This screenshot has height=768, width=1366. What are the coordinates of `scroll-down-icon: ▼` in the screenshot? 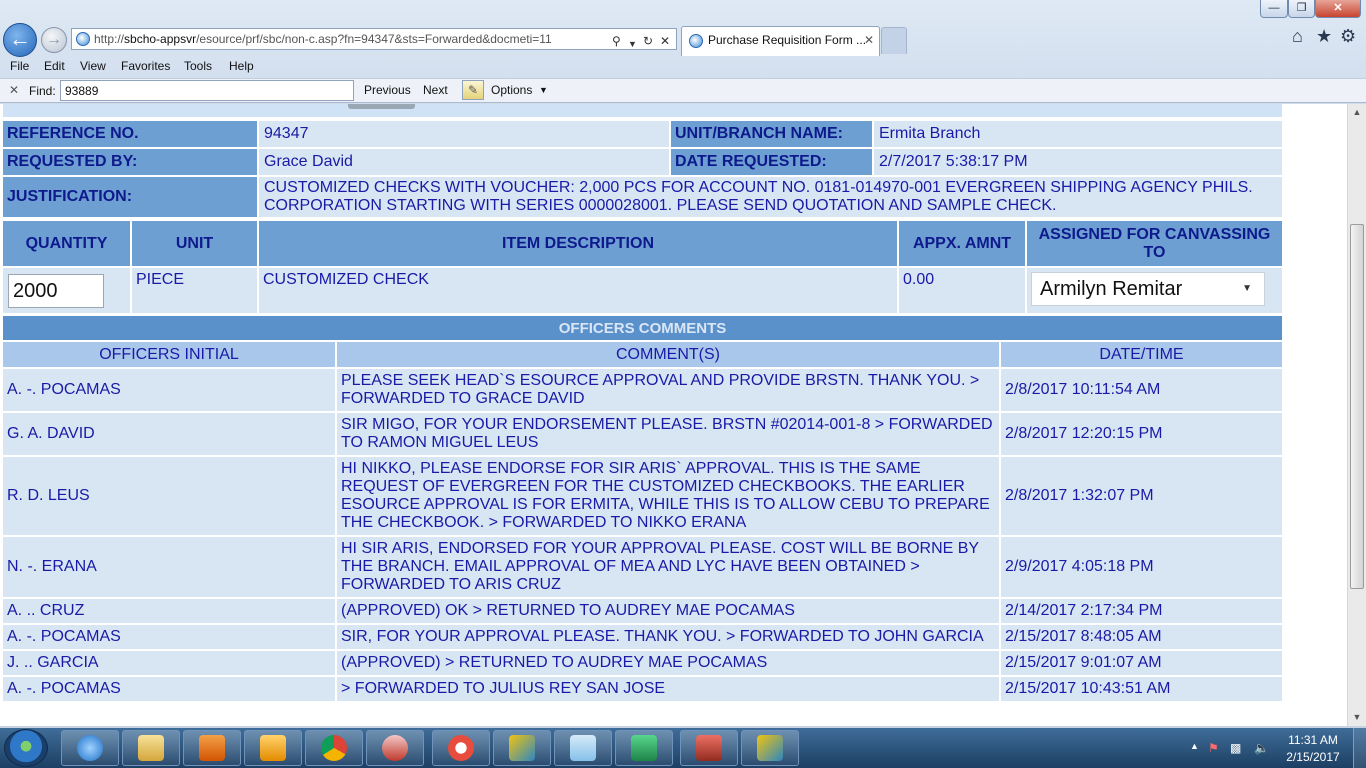 It's located at (1357, 717).